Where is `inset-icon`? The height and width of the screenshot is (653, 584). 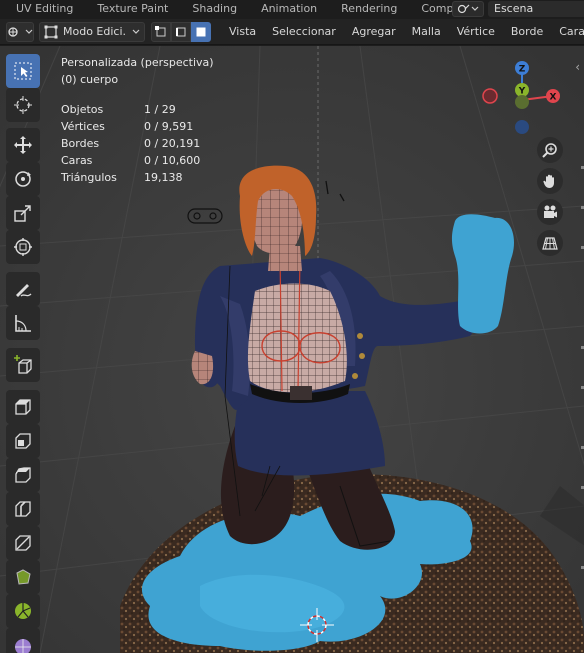 inset-icon is located at coordinates (23, 441).